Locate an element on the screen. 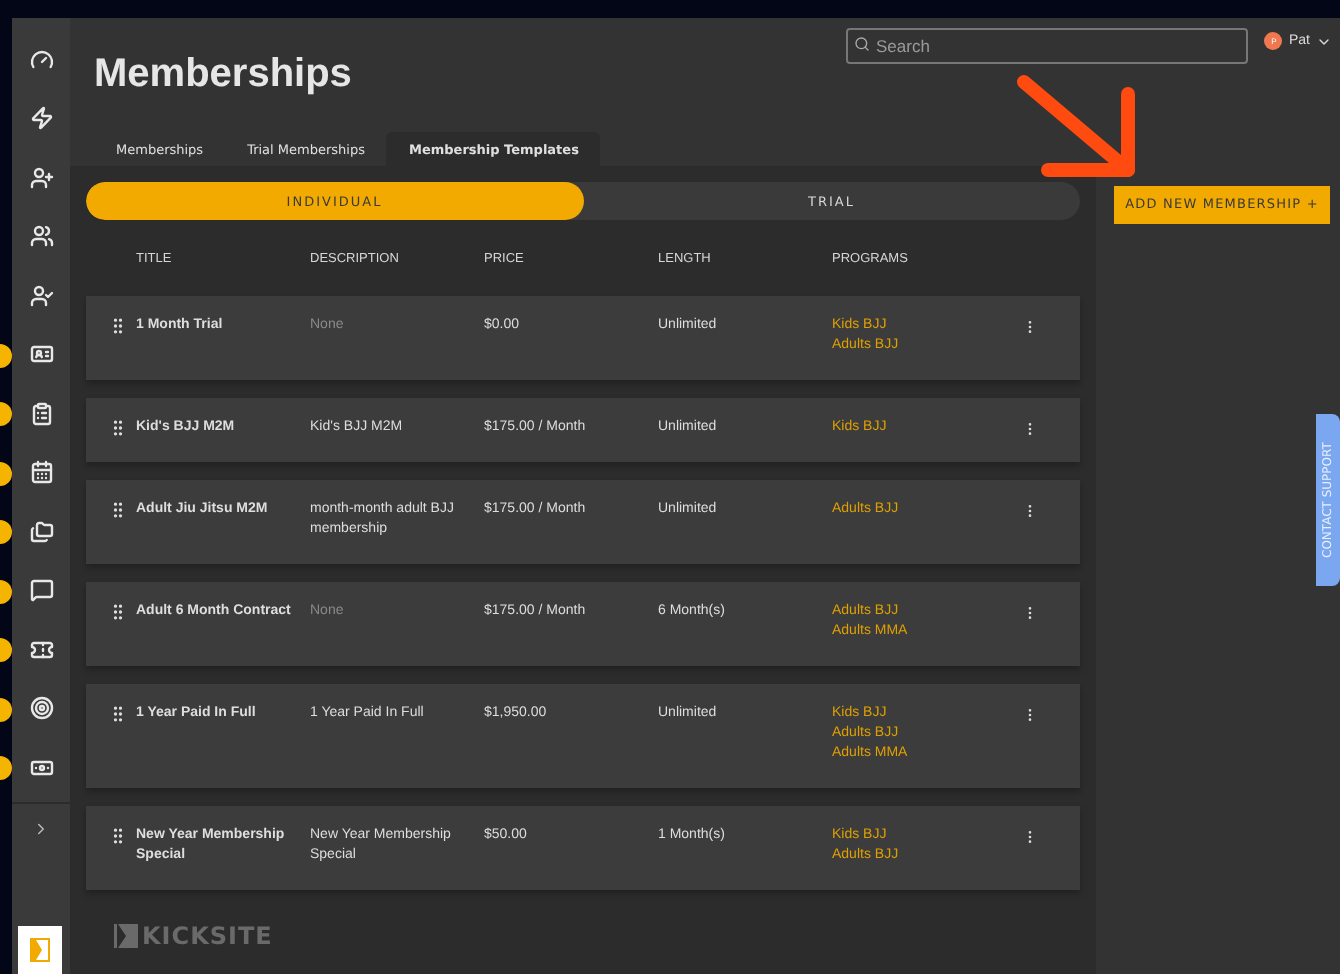  target-icon is located at coordinates (41, 708).